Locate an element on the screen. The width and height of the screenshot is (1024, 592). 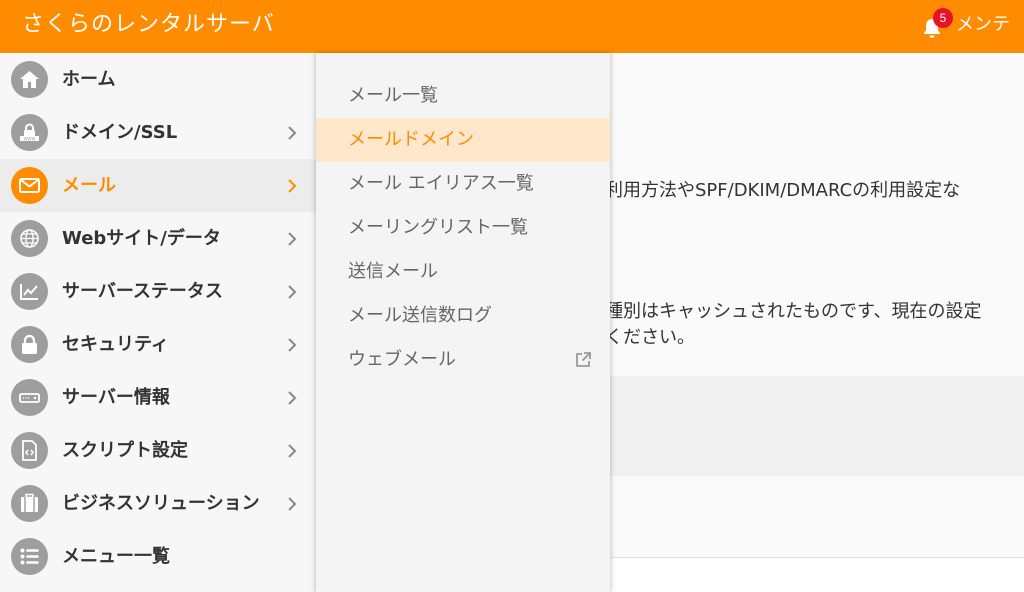
main-text-line-1: 利用方法やSPF/DKIM/DMARCの利用設定な is located at coordinates (783, 190).